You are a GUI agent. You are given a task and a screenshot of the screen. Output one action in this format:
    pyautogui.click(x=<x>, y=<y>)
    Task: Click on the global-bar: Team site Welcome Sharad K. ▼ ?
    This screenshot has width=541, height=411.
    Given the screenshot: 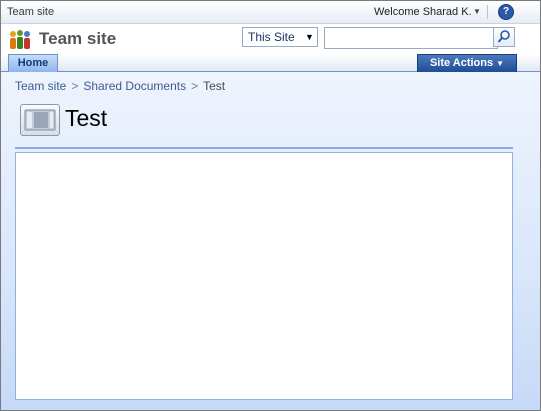 What is the action you would take?
    pyautogui.click(x=270, y=12)
    